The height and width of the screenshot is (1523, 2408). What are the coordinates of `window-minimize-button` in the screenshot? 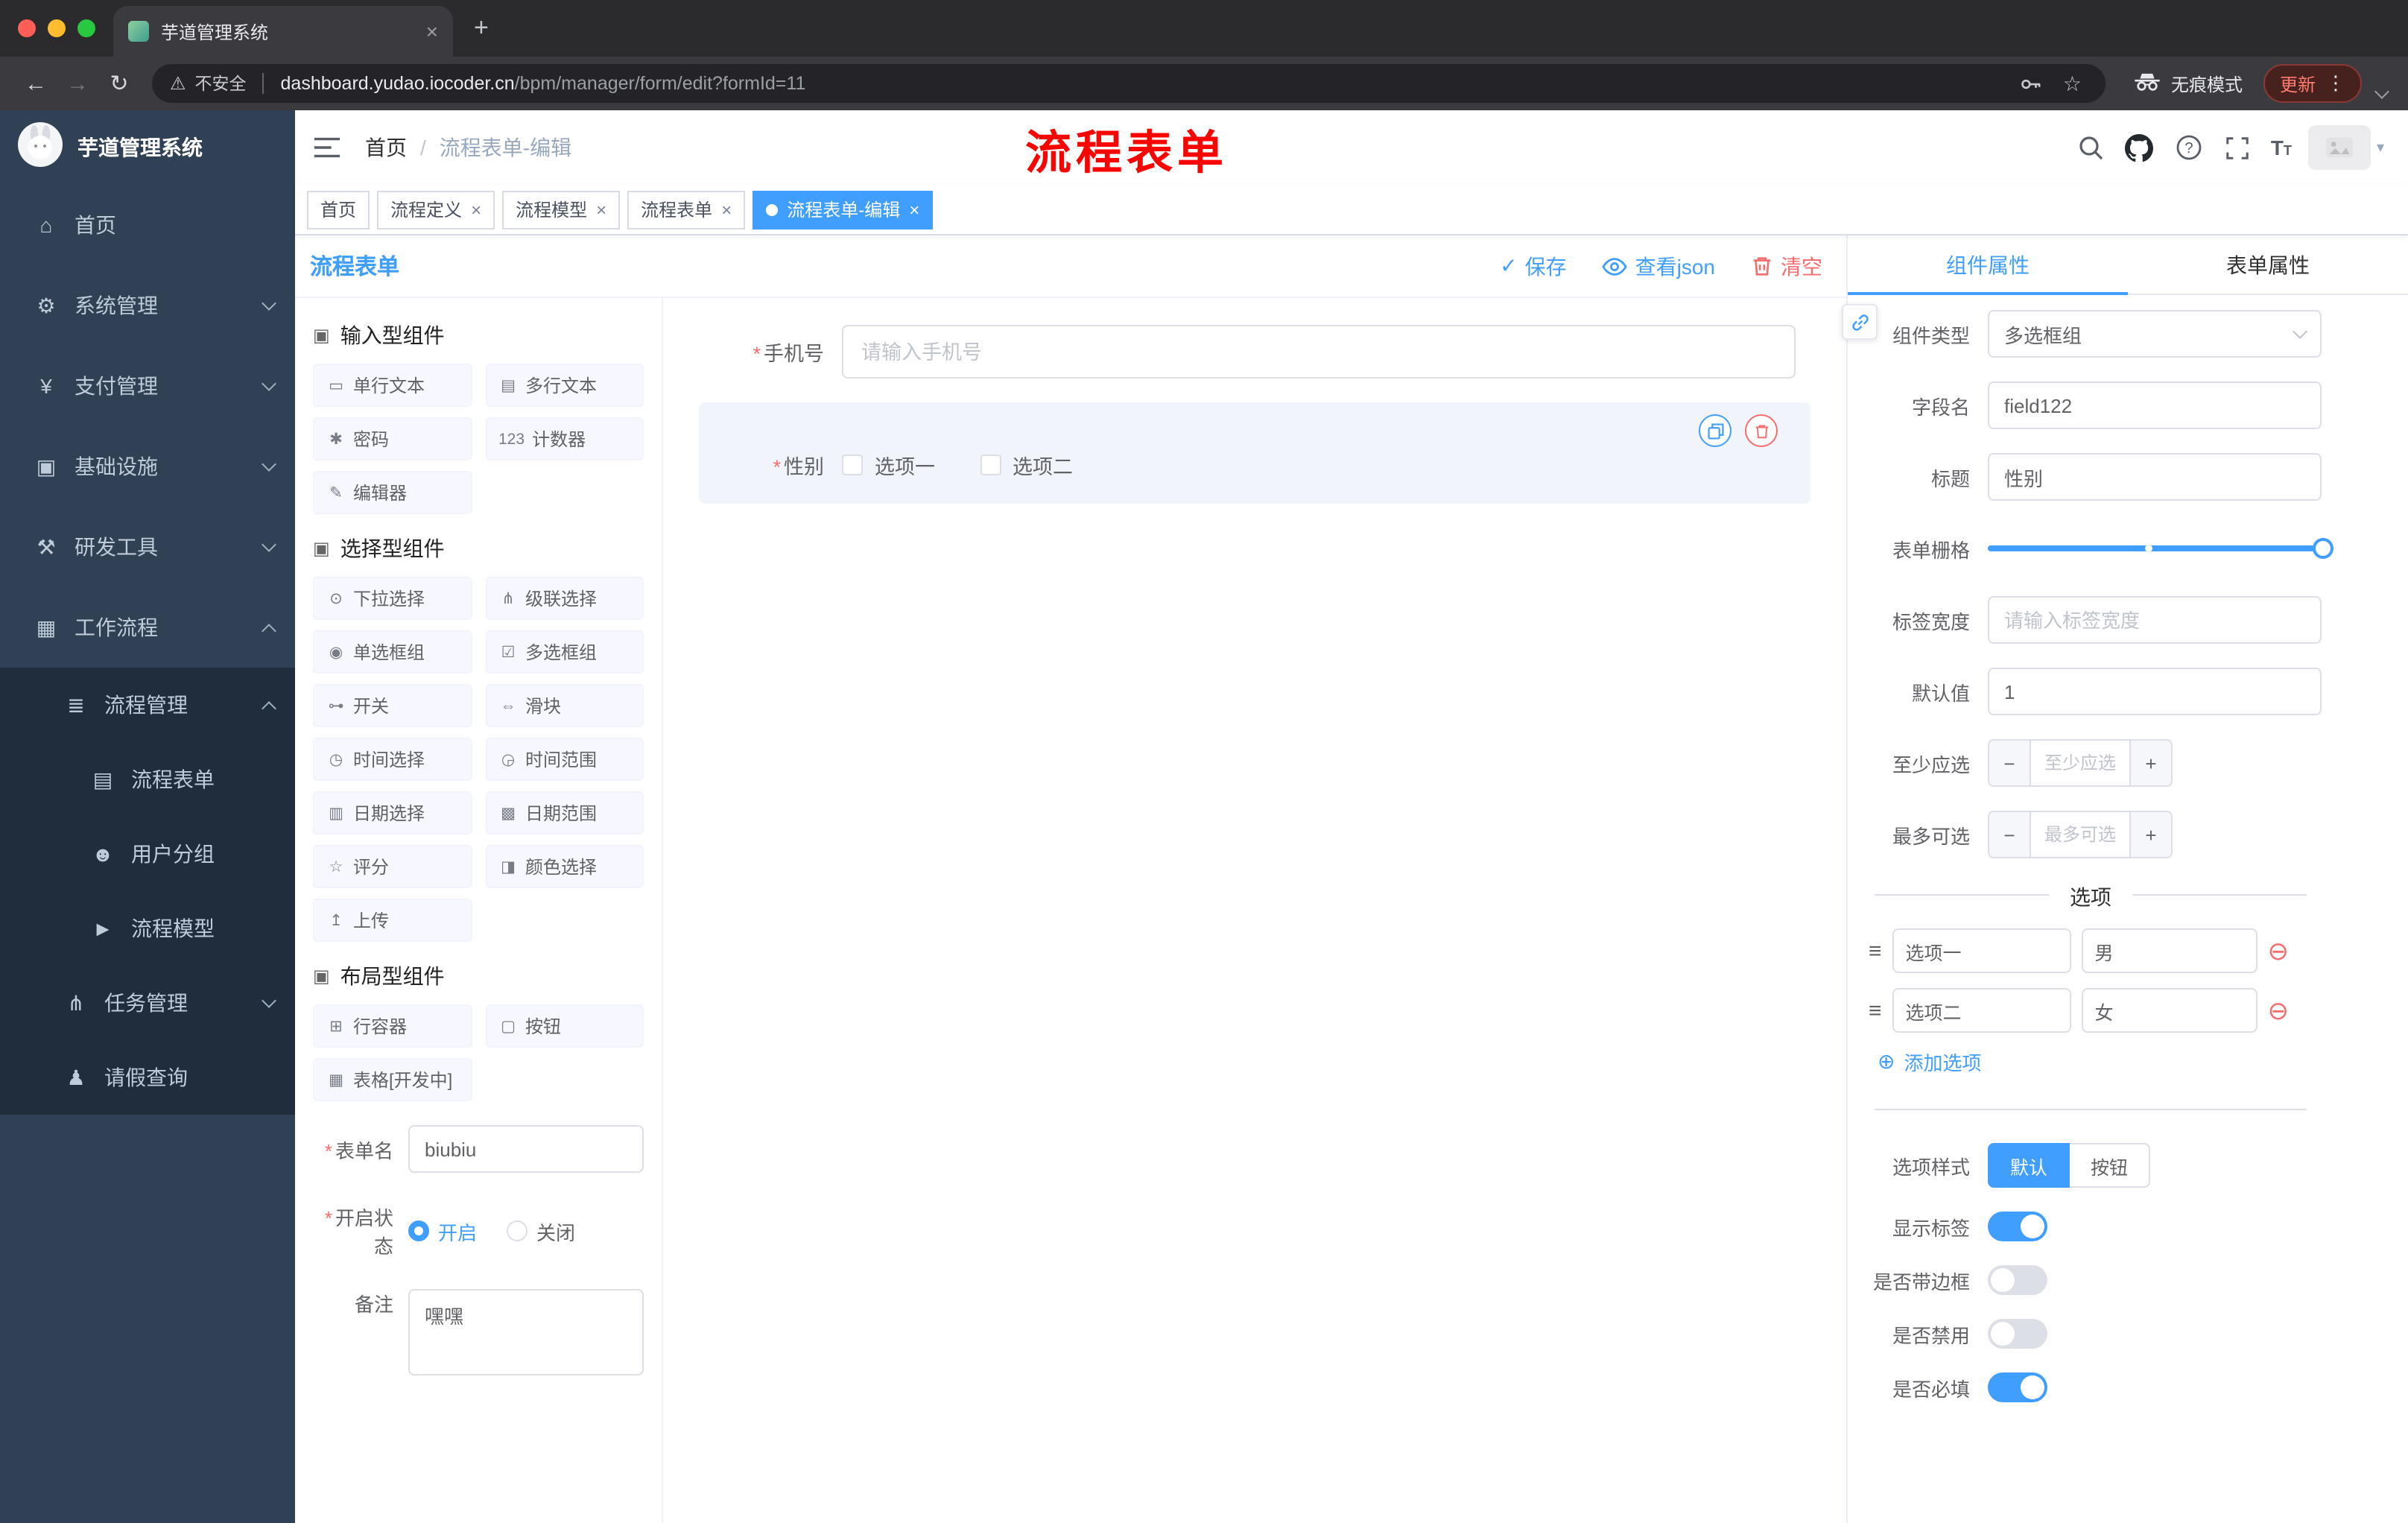 It's located at (57, 28).